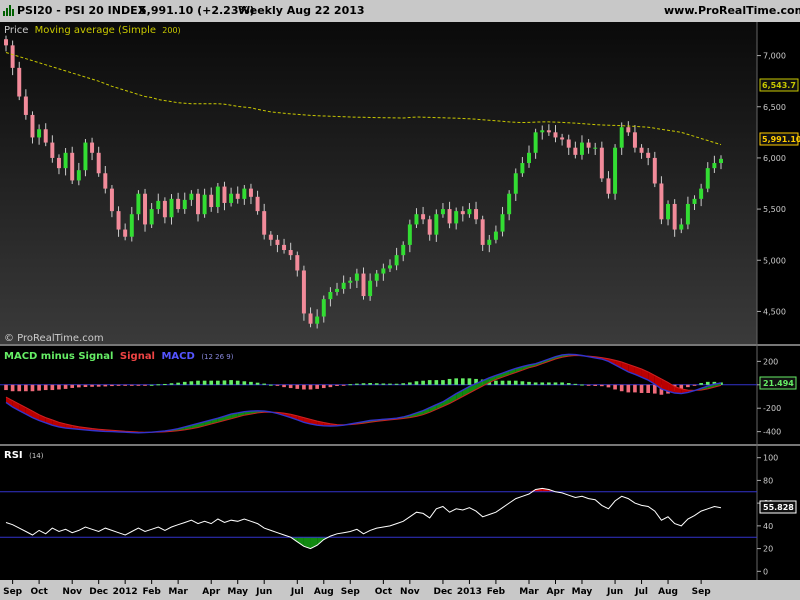  Describe the element at coordinates (16, 30) in the screenshot. I see `price-title-prefix: Price` at that location.